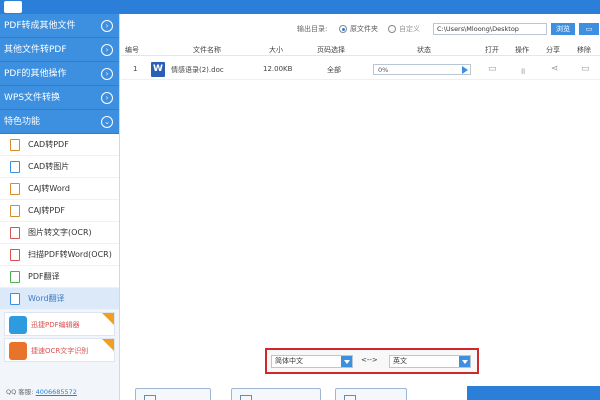 This screenshot has width=600, height=400. I want to click on clear-list-button, so click(371, 394).